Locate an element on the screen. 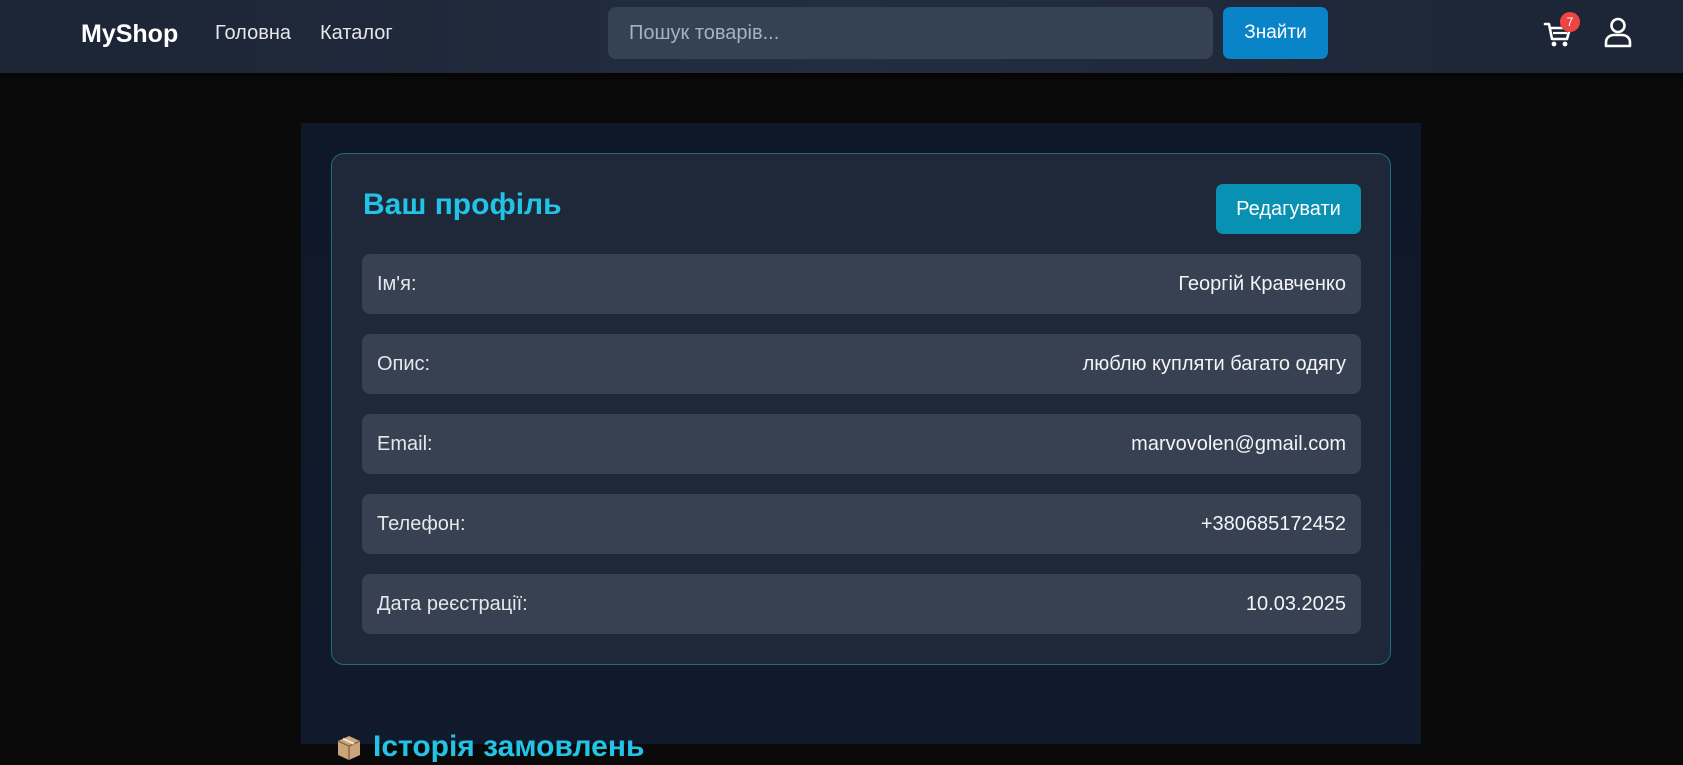 This screenshot has width=1683, height=765. nav-link-catalog: Каталог is located at coordinates (356, 33).